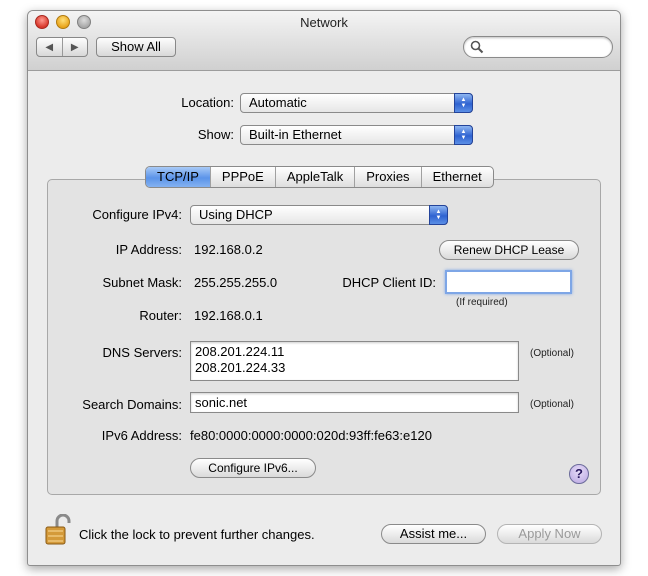 This screenshot has height=576, width=648. I want to click on show-all-button: Show All, so click(136, 47).